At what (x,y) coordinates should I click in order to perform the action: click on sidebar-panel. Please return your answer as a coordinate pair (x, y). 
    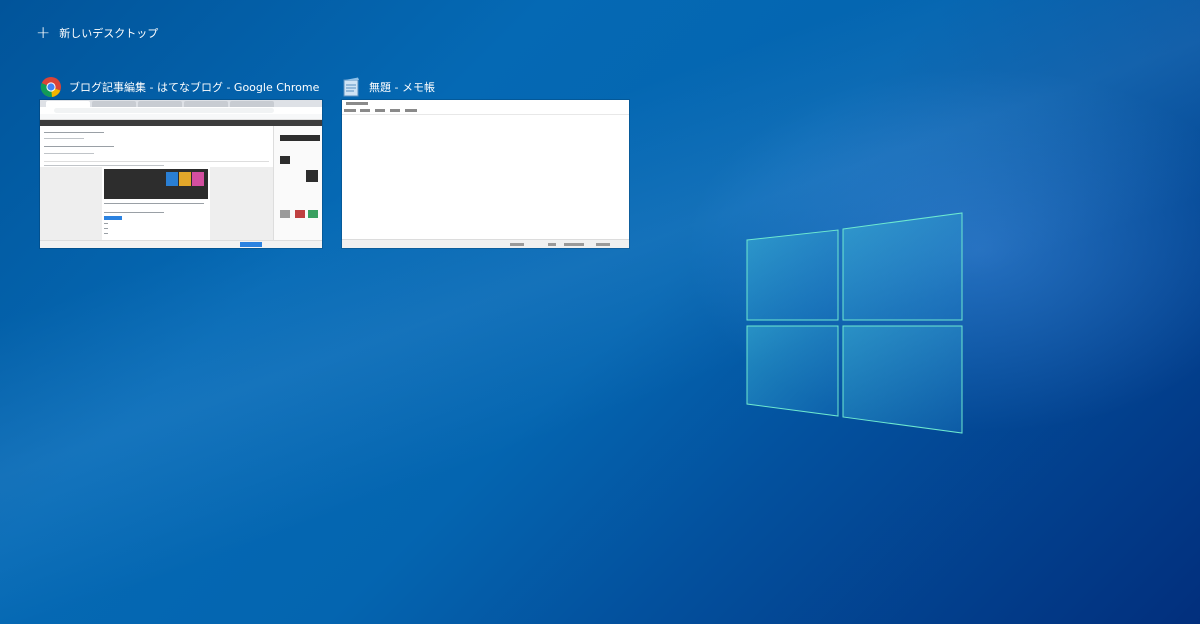
    Looking at the image, I should click on (297, 183).